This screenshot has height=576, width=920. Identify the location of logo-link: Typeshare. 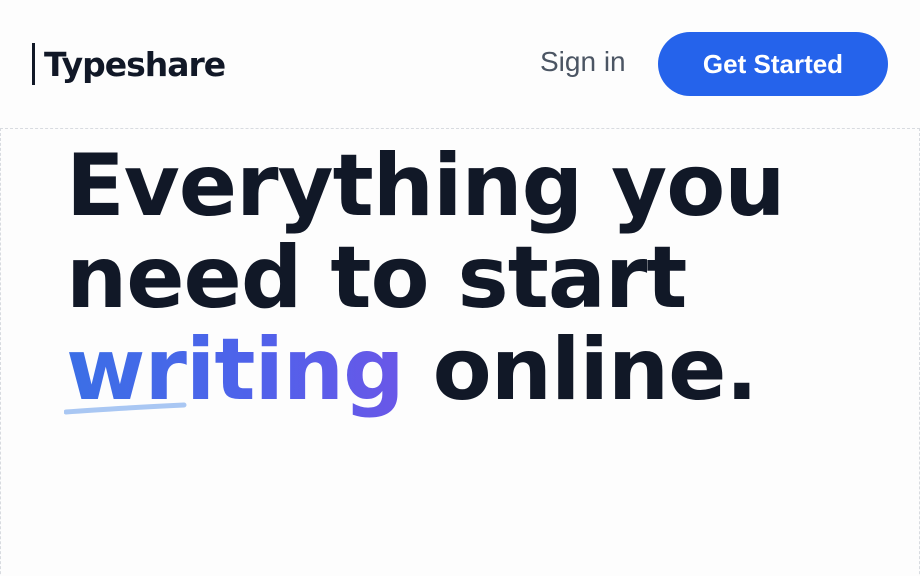
(129, 64).